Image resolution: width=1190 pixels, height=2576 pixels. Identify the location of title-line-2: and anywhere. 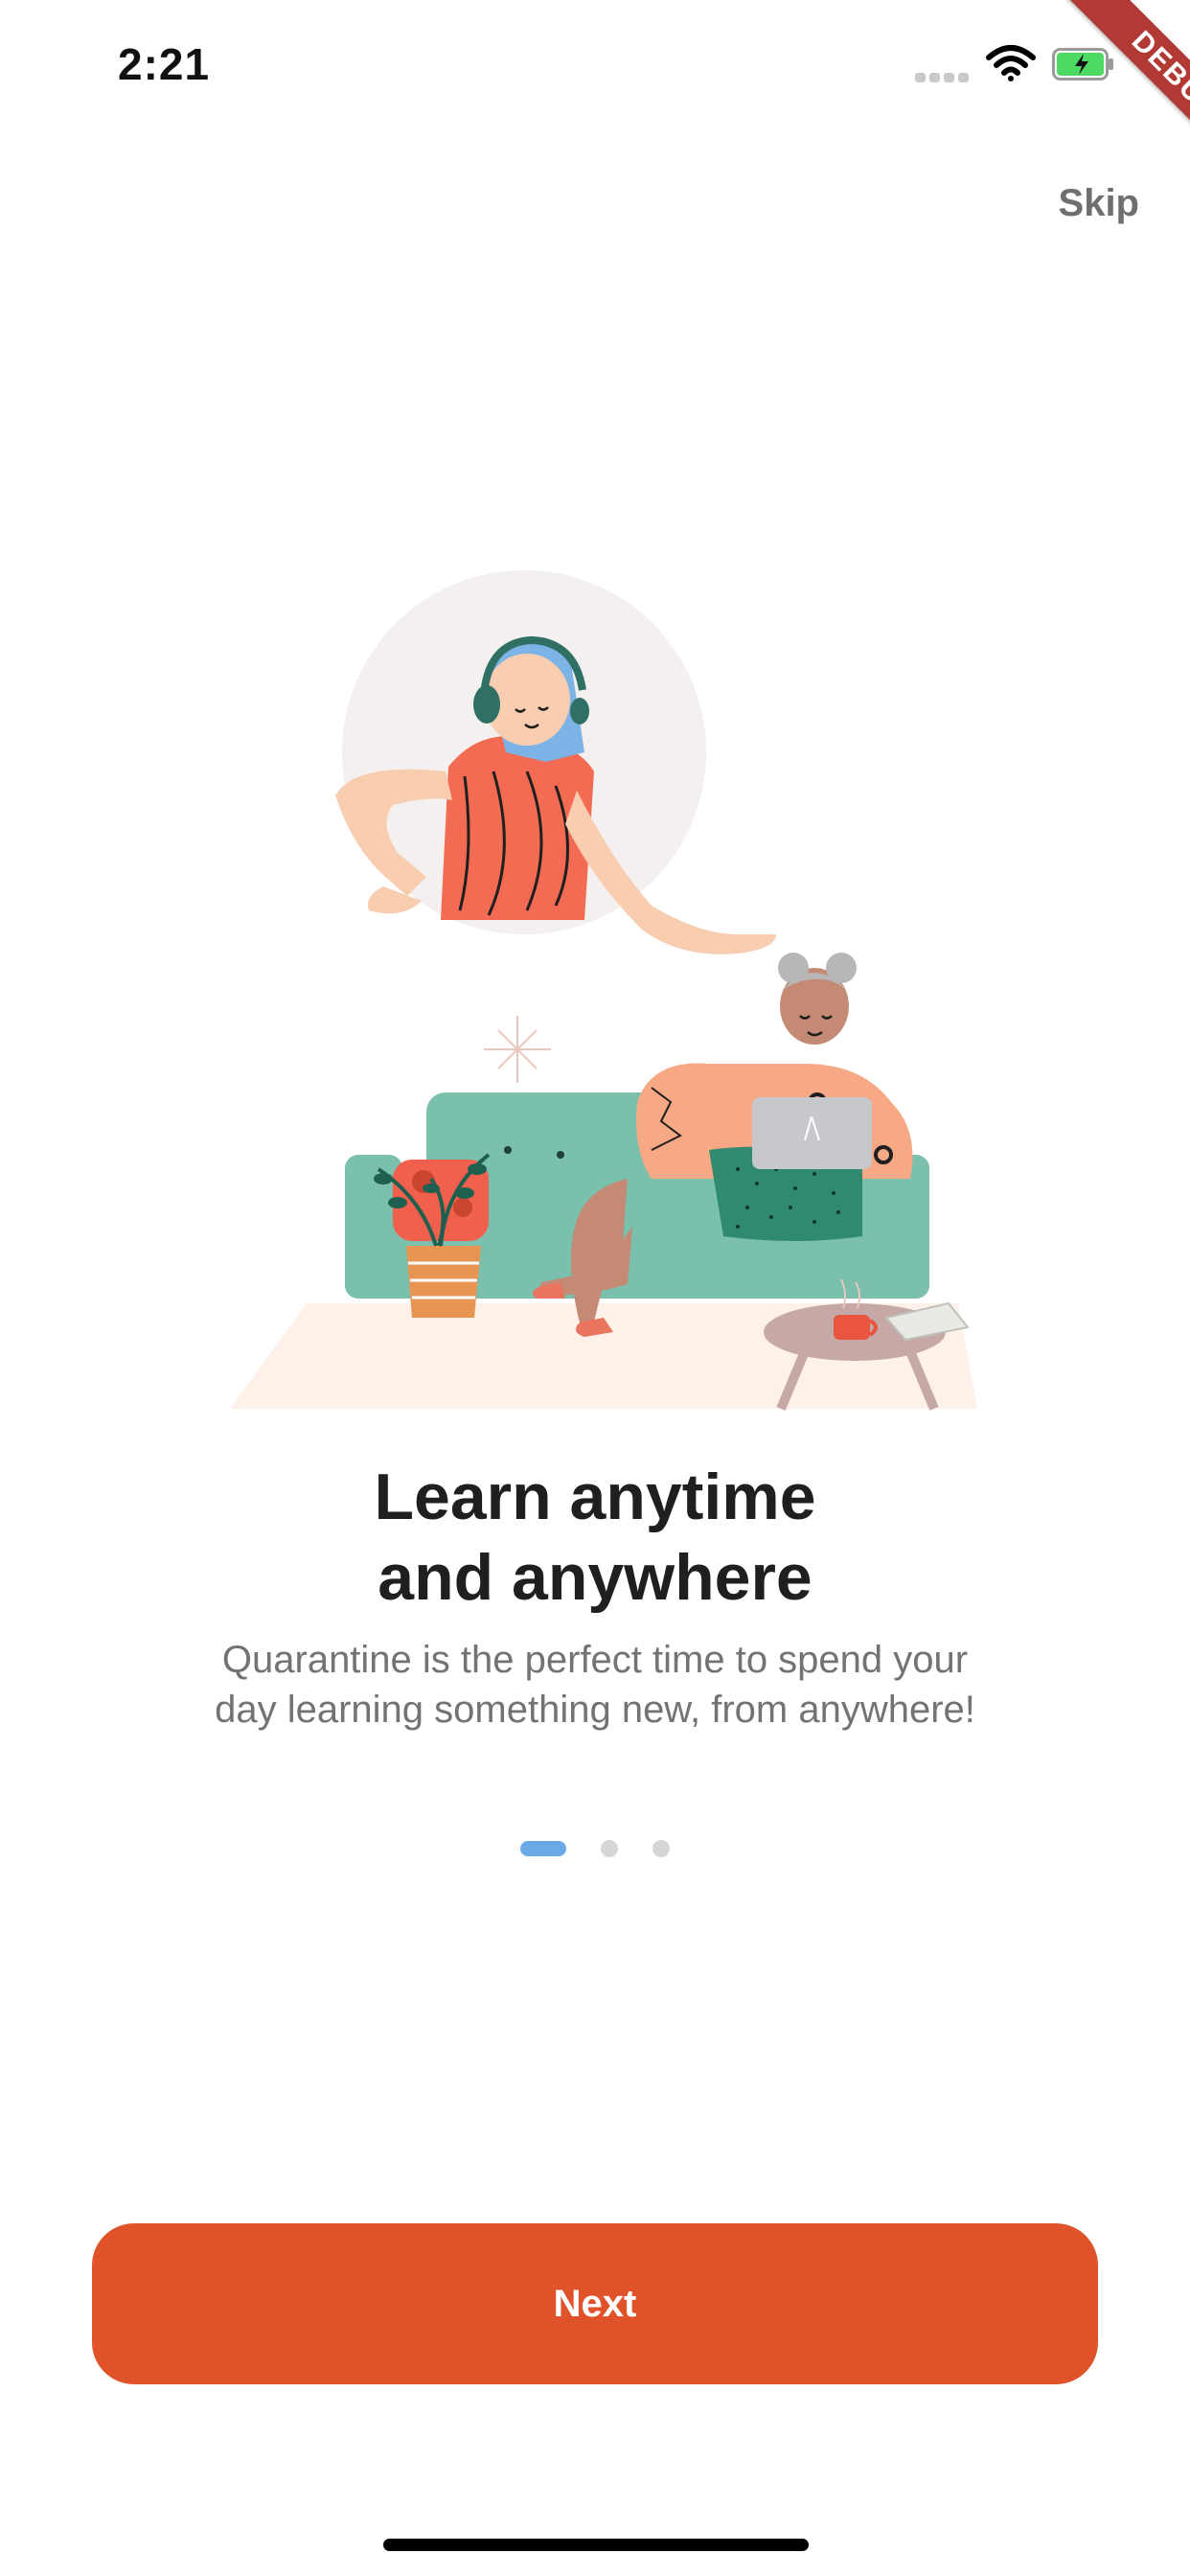
(595, 1577).